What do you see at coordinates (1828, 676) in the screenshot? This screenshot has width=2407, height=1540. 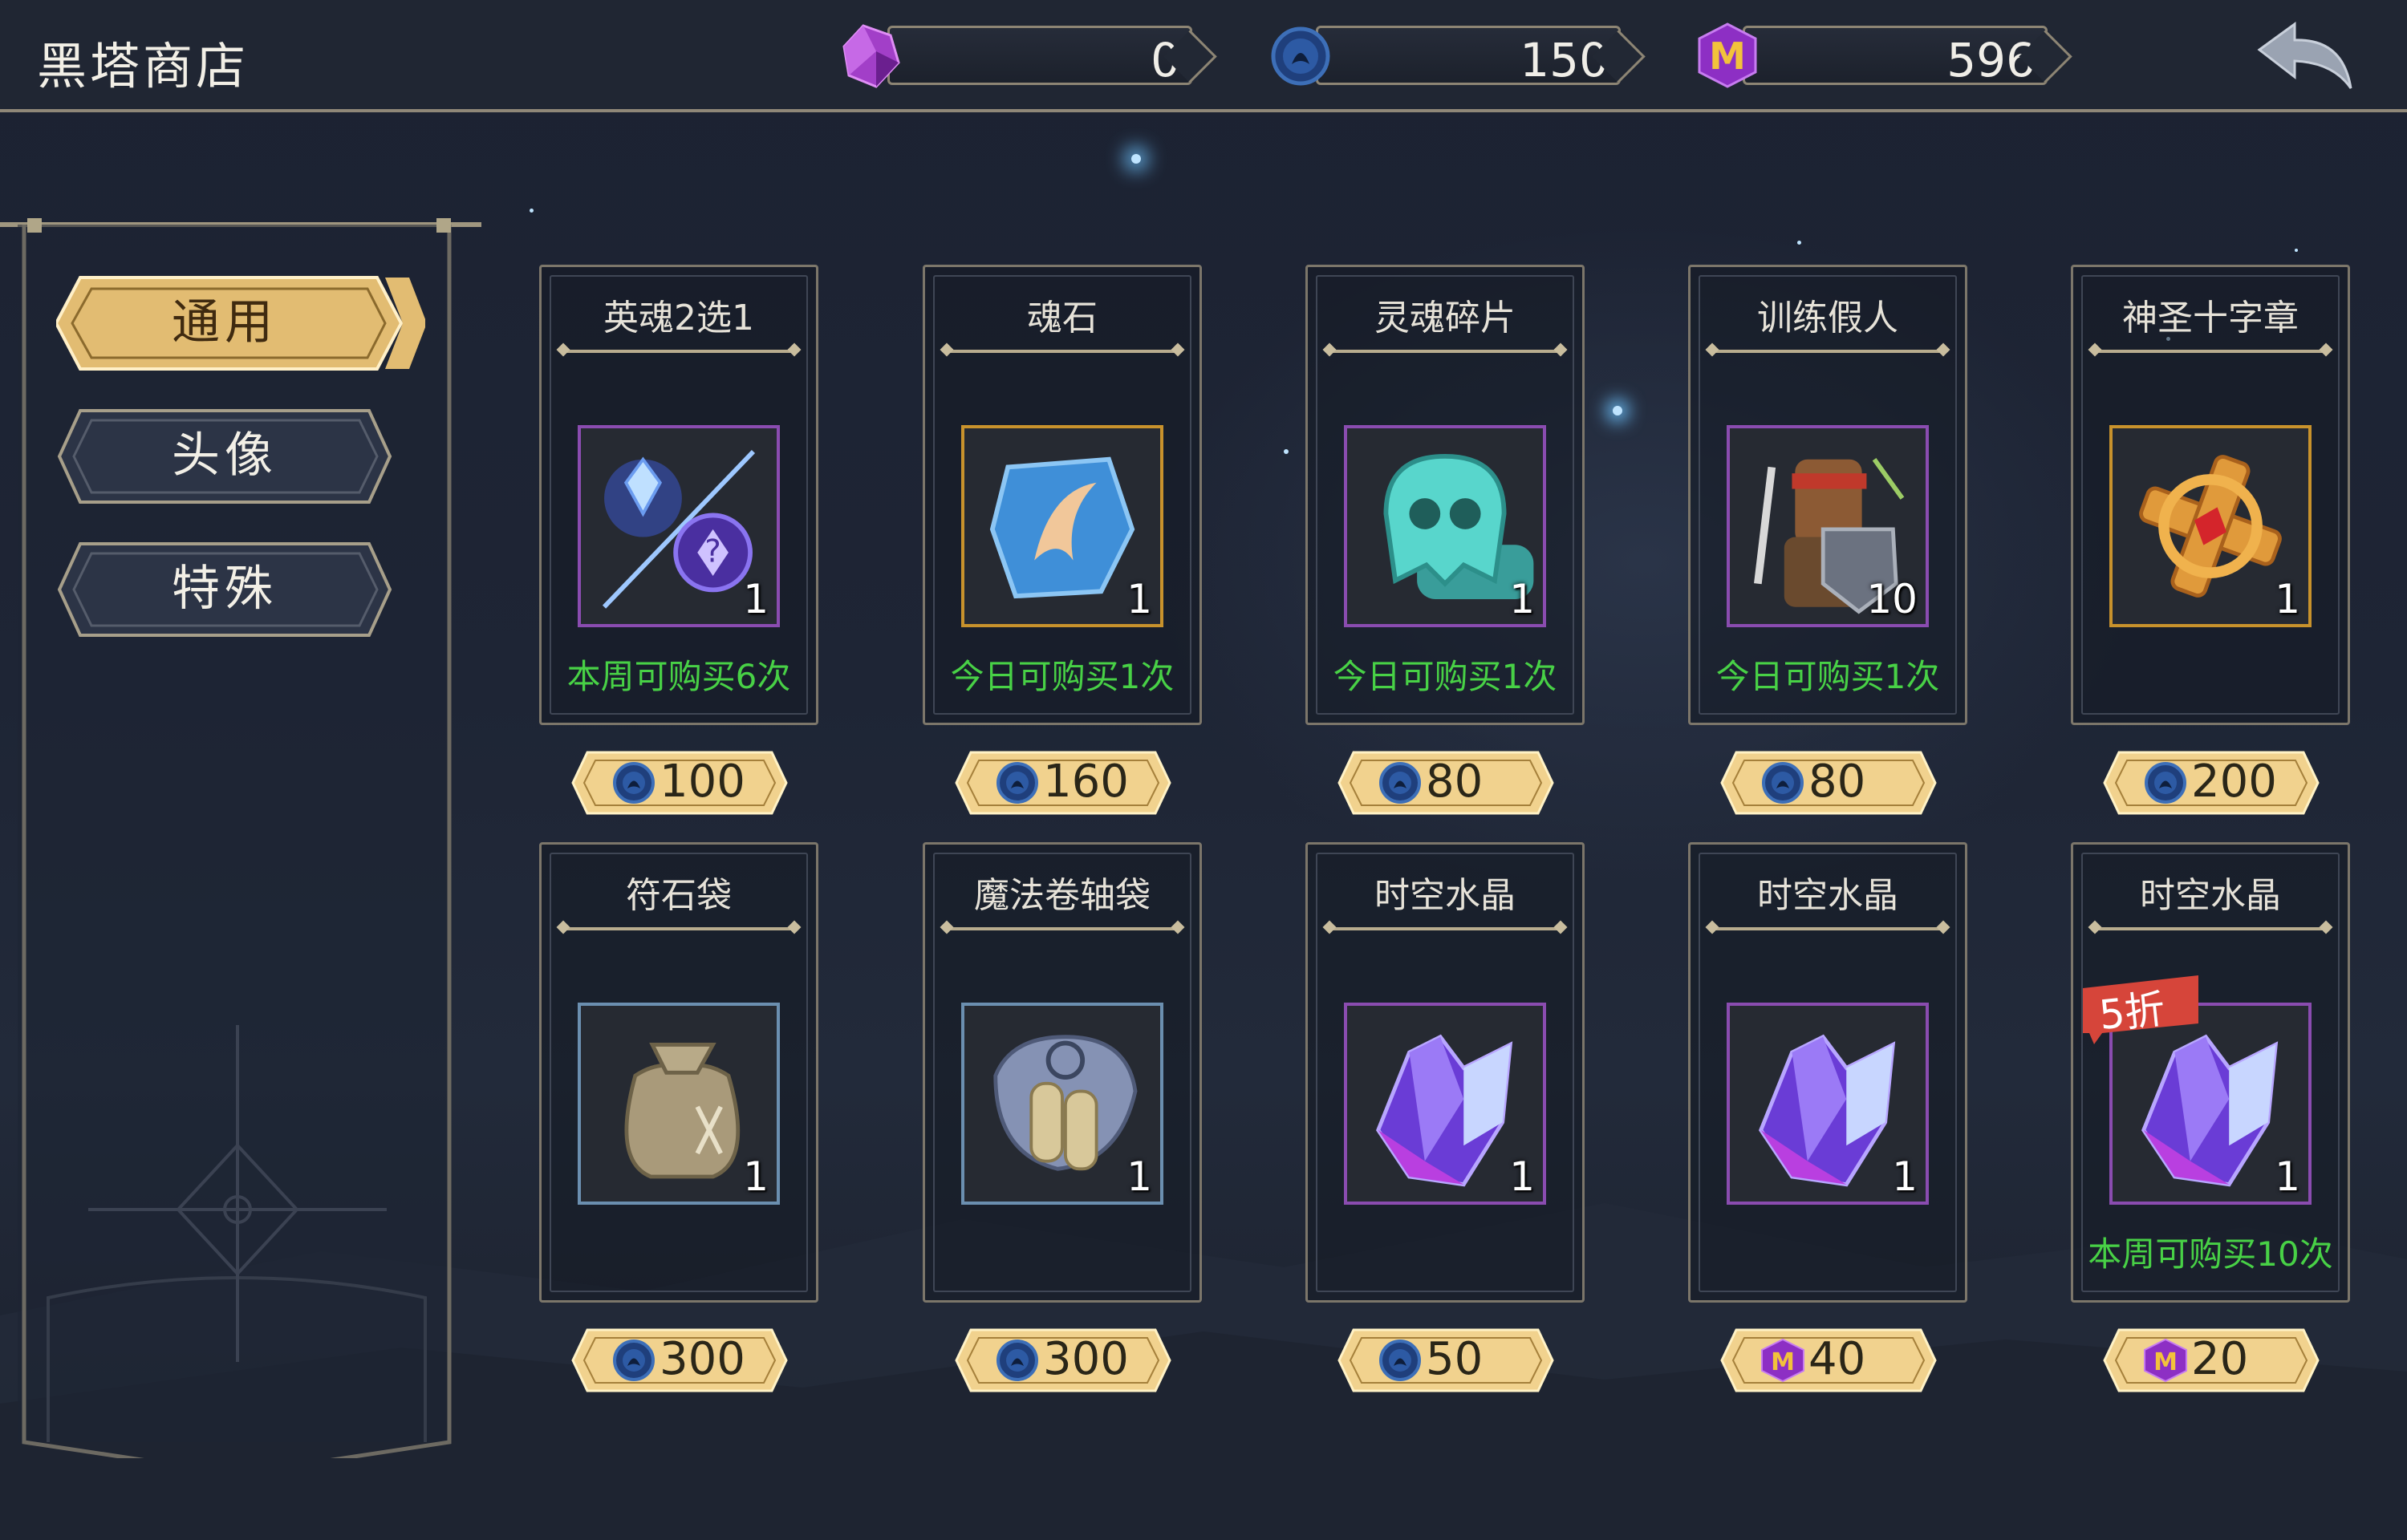 I see `purchase-limit: 今日可购买1次` at bounding box center [1828, 676].